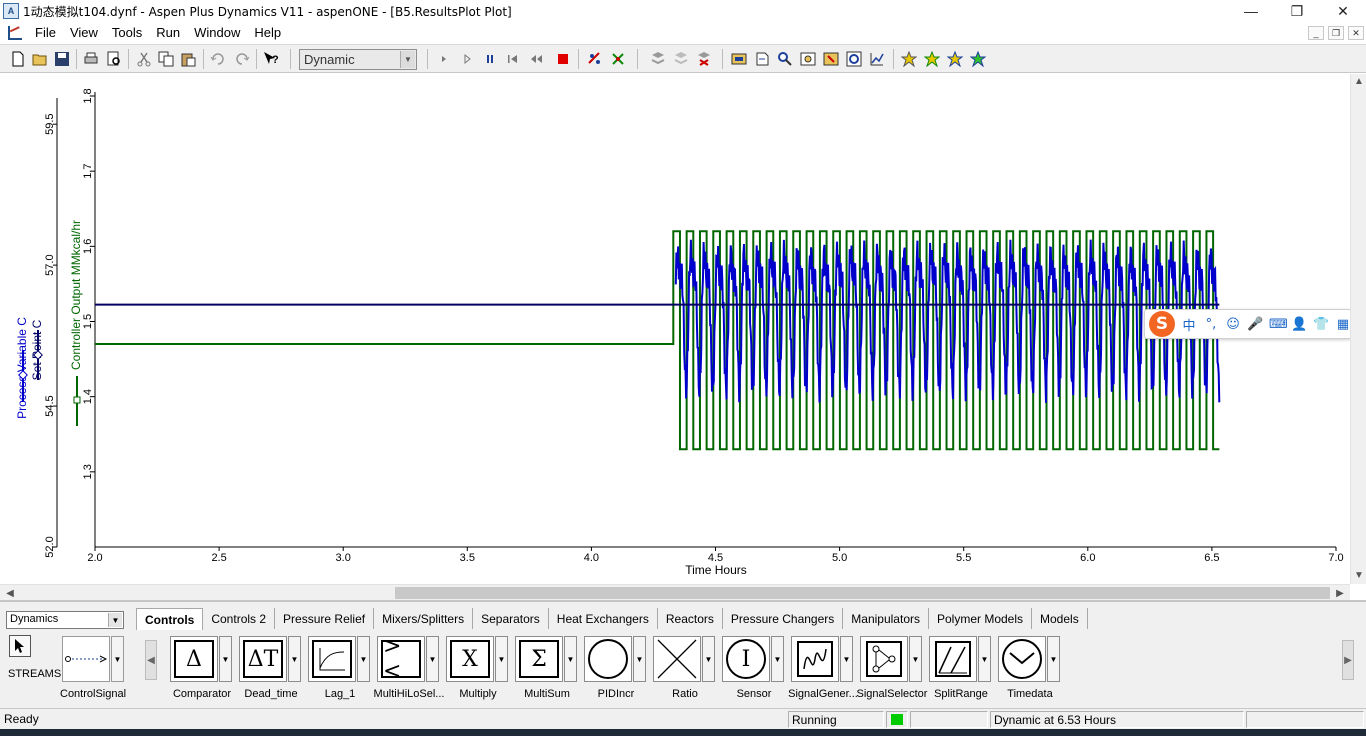 The width and height of the screenshot is (1366, 736). I want to click on scroll-up-icon: ▲, so click(1358, 81).